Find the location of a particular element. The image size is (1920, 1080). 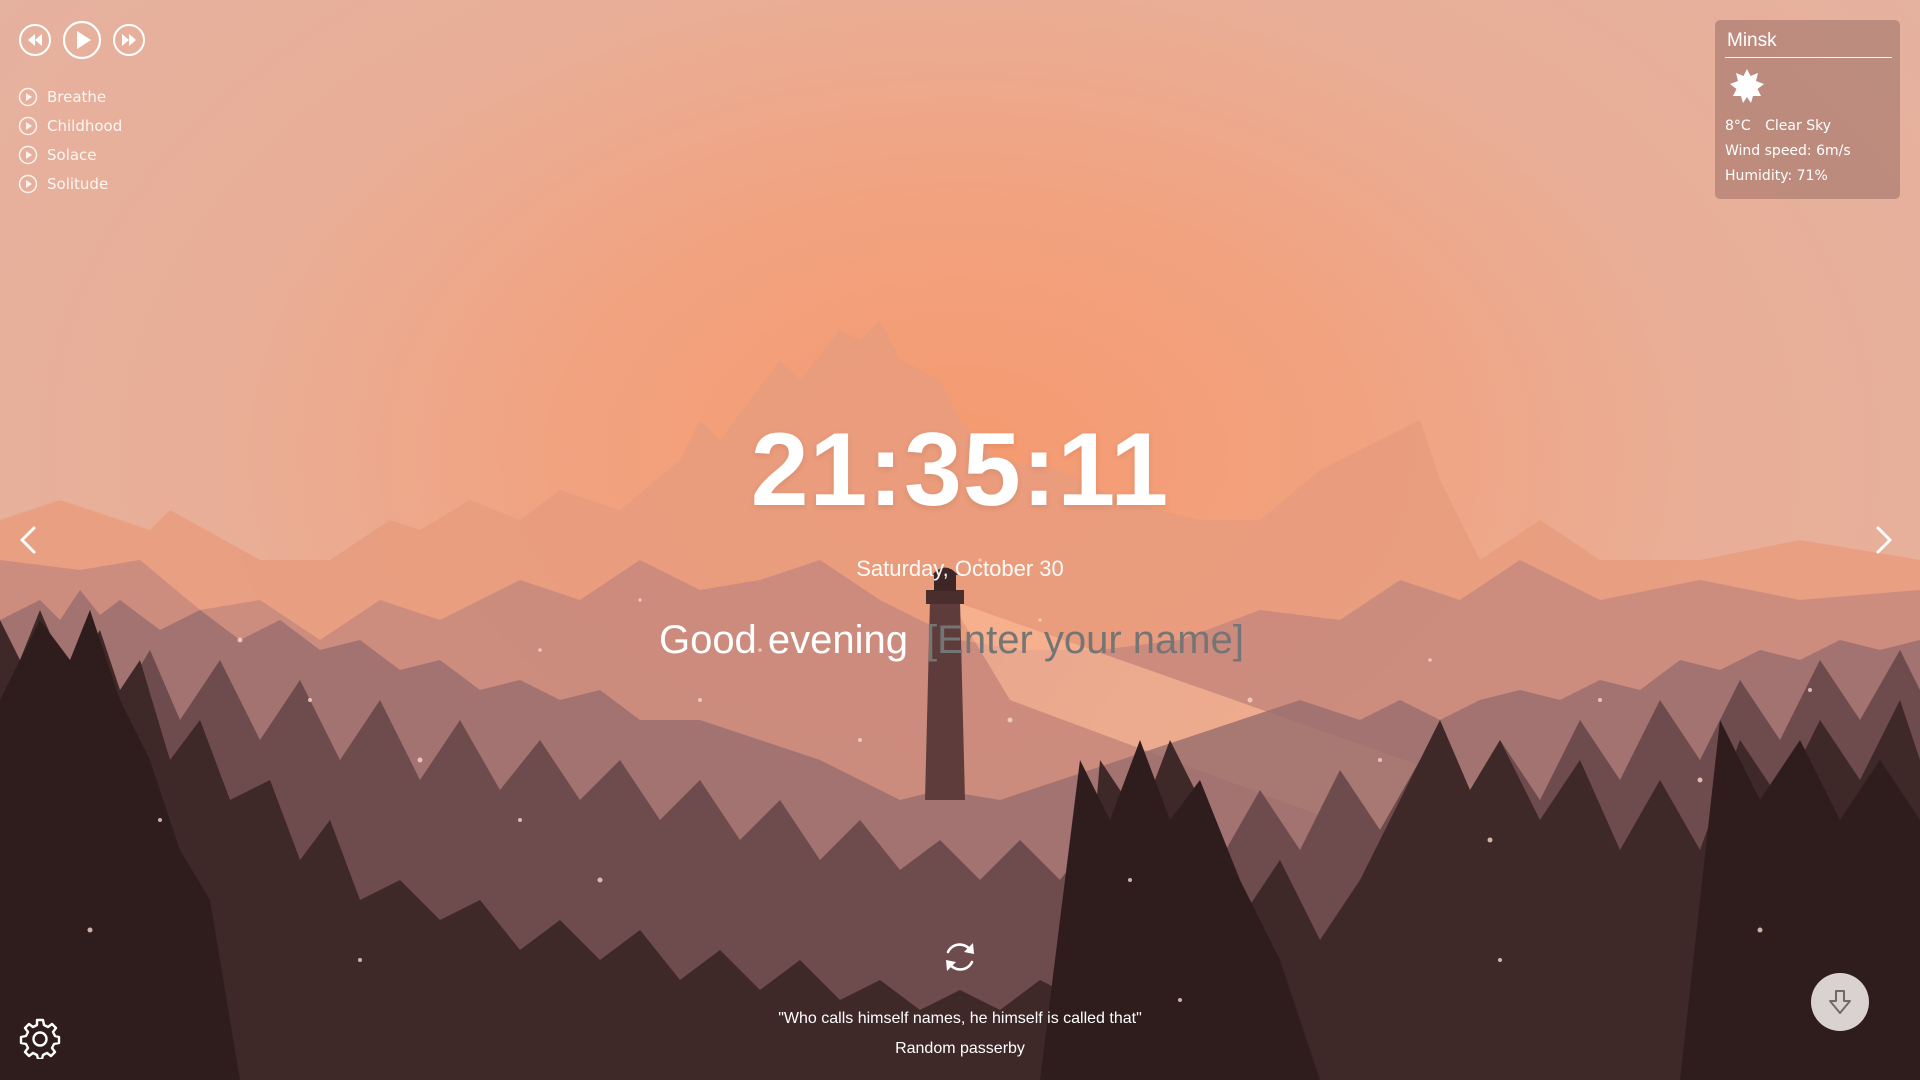

quote-author: Random passerby is located at coordinates (960, 1048).